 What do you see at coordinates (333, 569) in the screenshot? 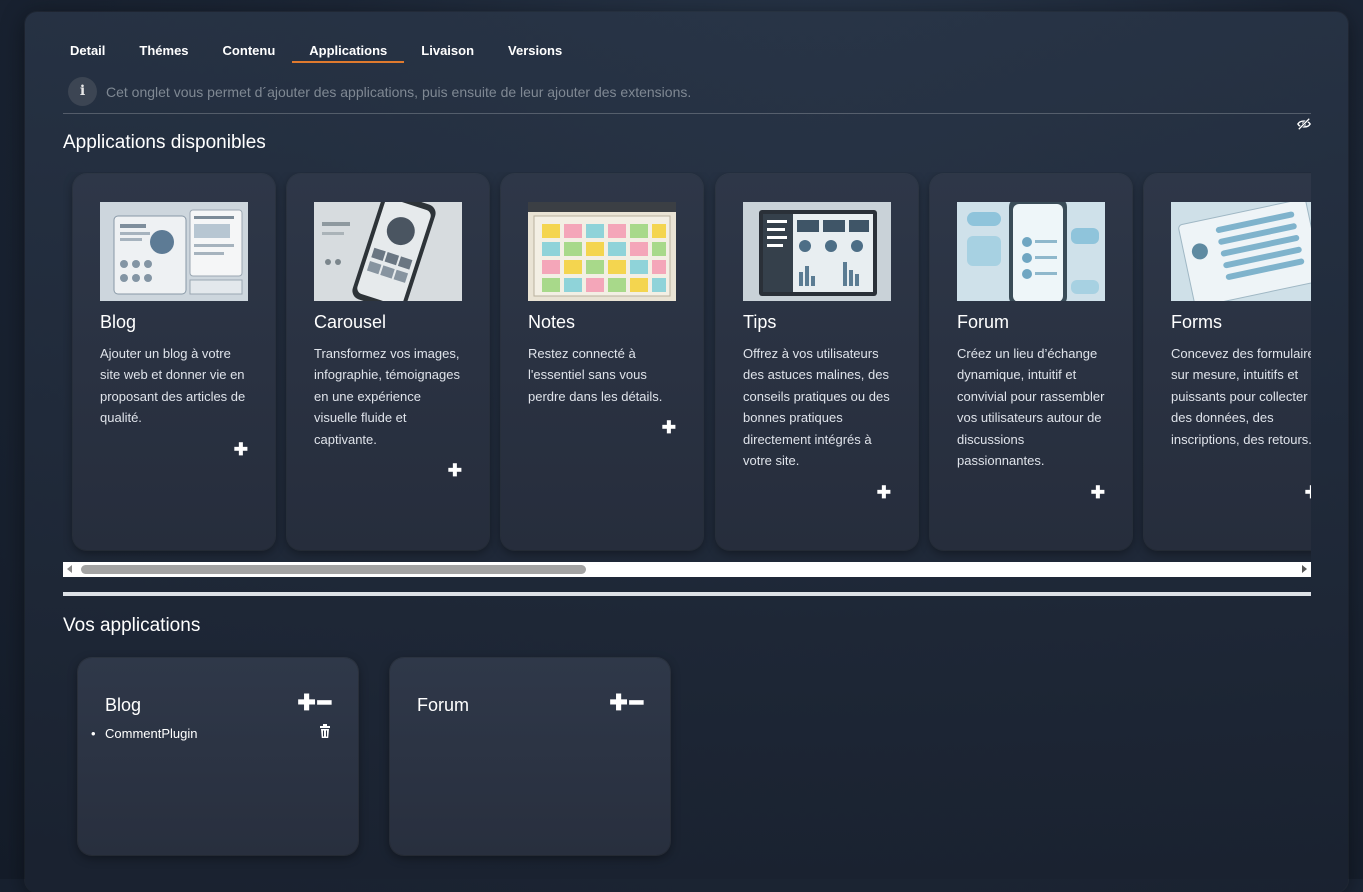
I see `scrollbar-thumb` at bounding box center [333, 569].